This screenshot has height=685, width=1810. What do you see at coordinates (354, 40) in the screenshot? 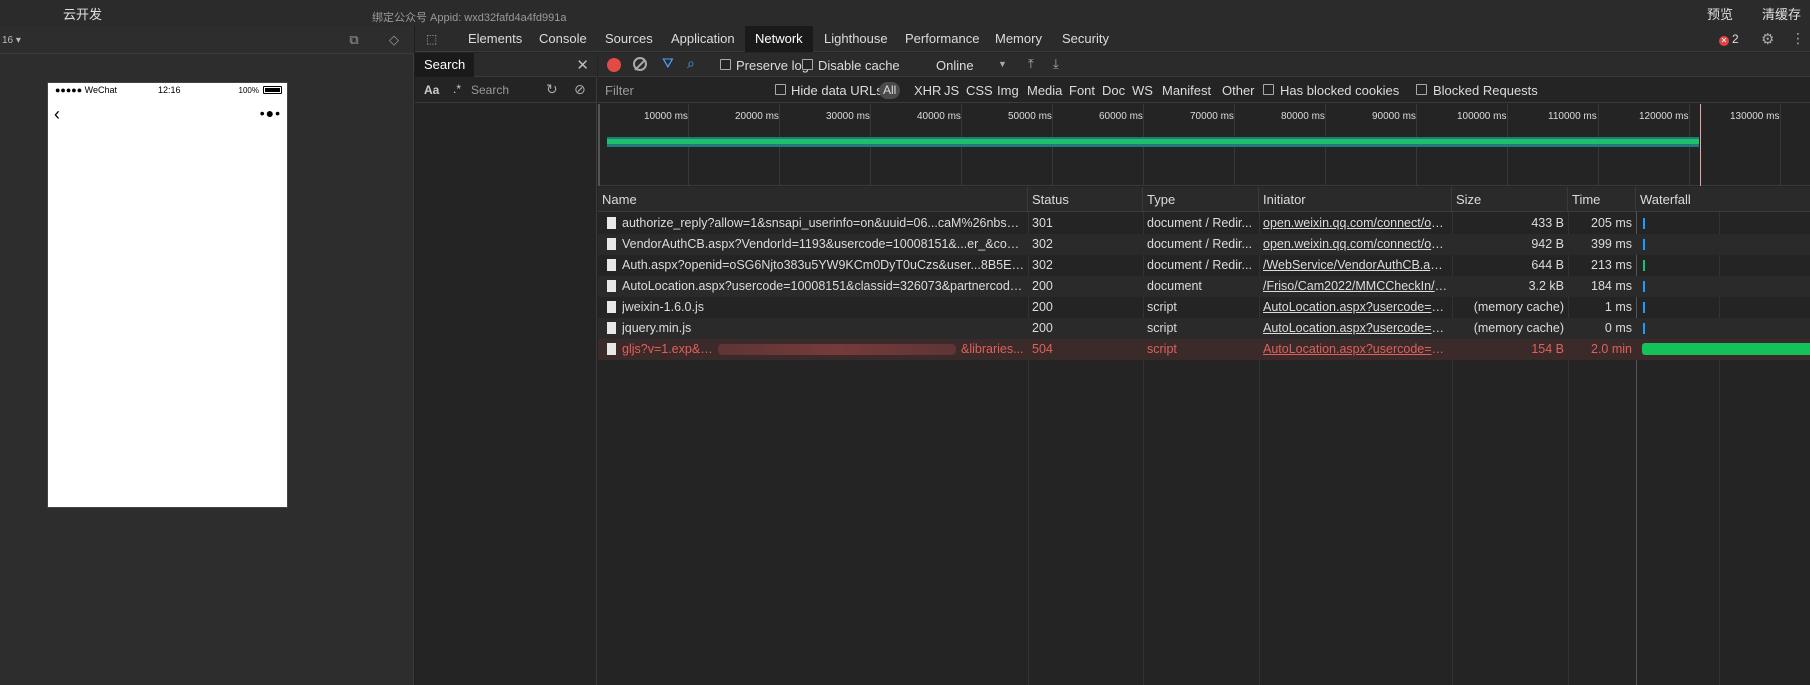
I see `popout-icon: ⧉` at bounding box center [354, 40].